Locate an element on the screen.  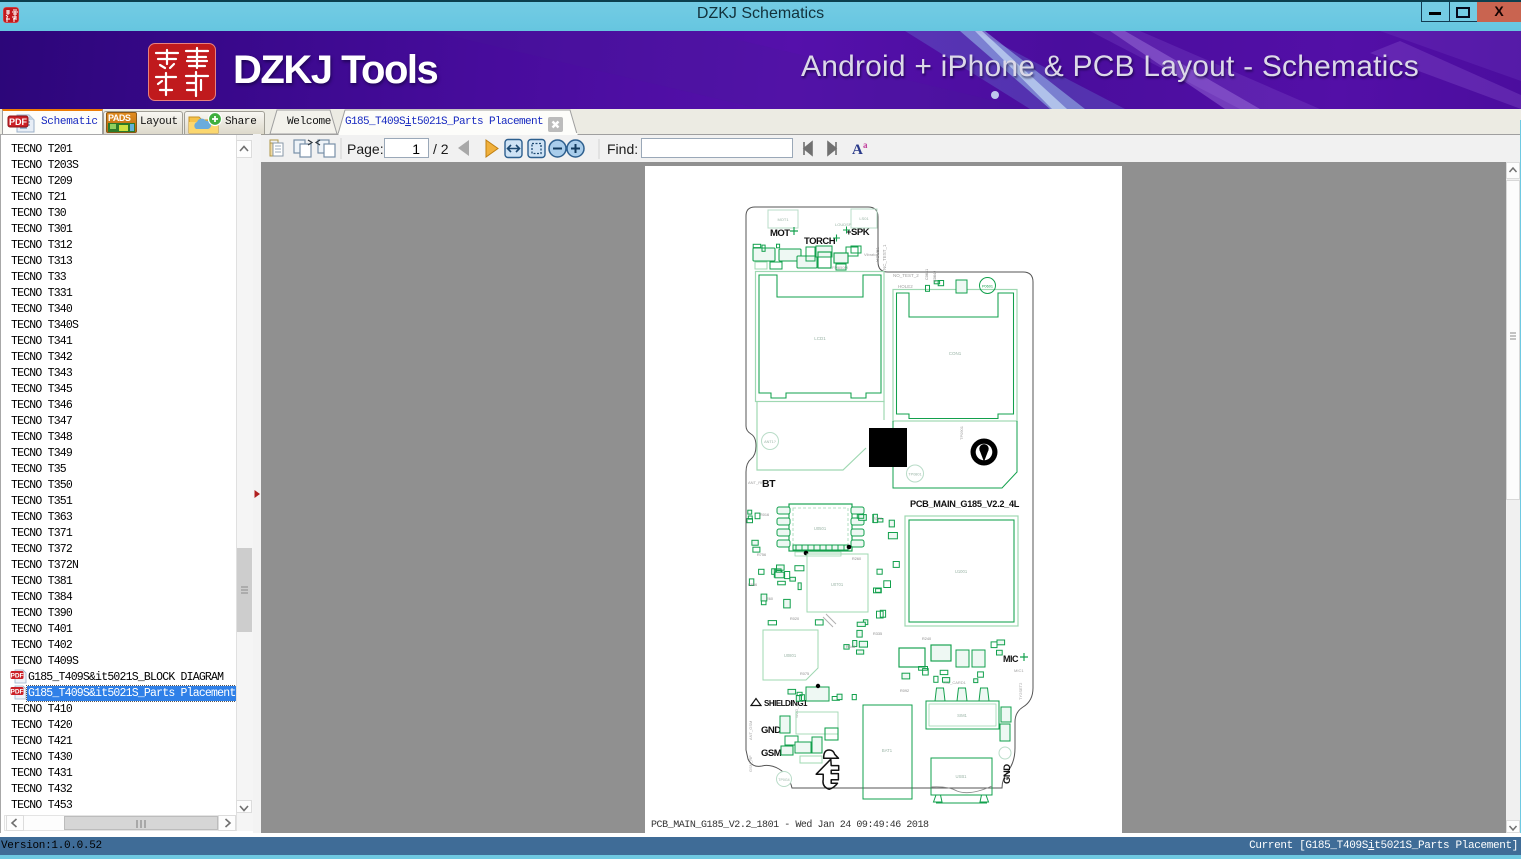
svg-text: LCD1 is located at coordinates (820, 338).